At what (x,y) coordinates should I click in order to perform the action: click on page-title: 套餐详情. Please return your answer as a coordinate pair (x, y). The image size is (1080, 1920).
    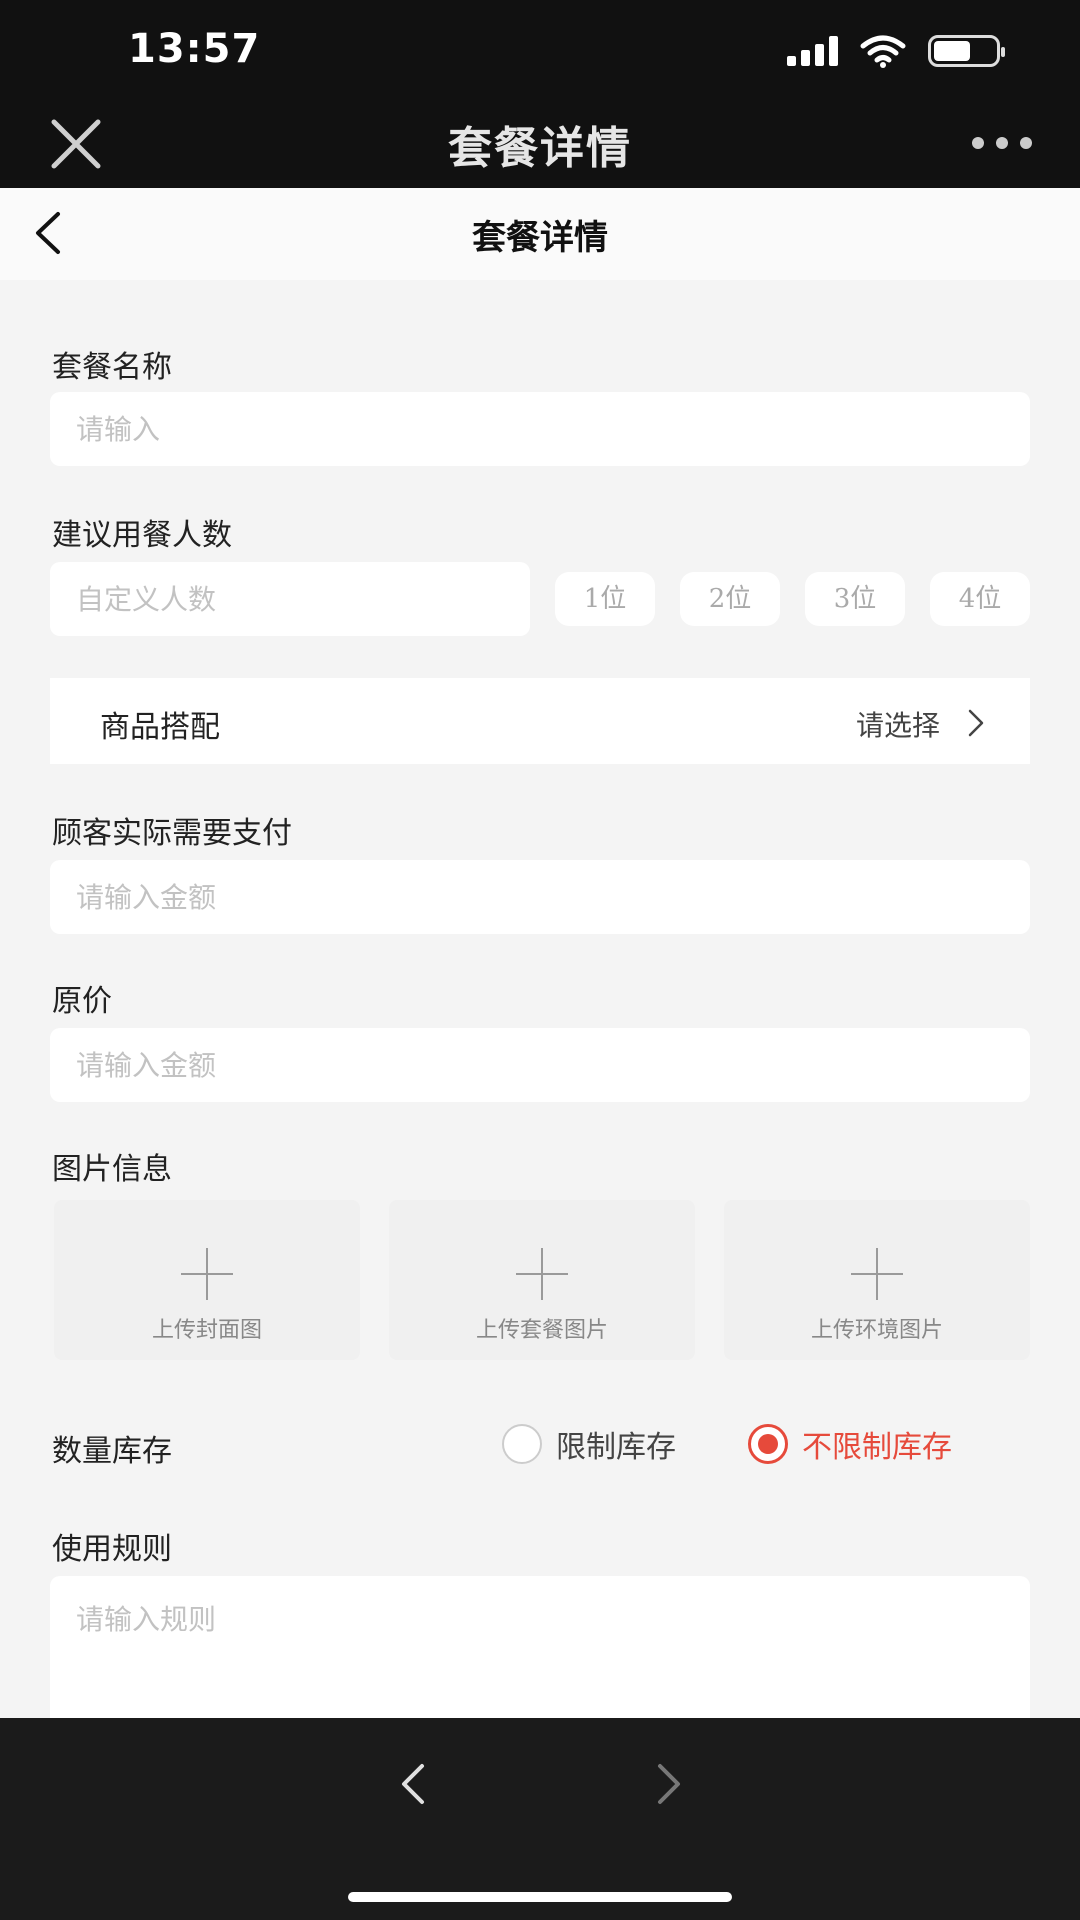
    Looking at the image, I should click on (540, 238).